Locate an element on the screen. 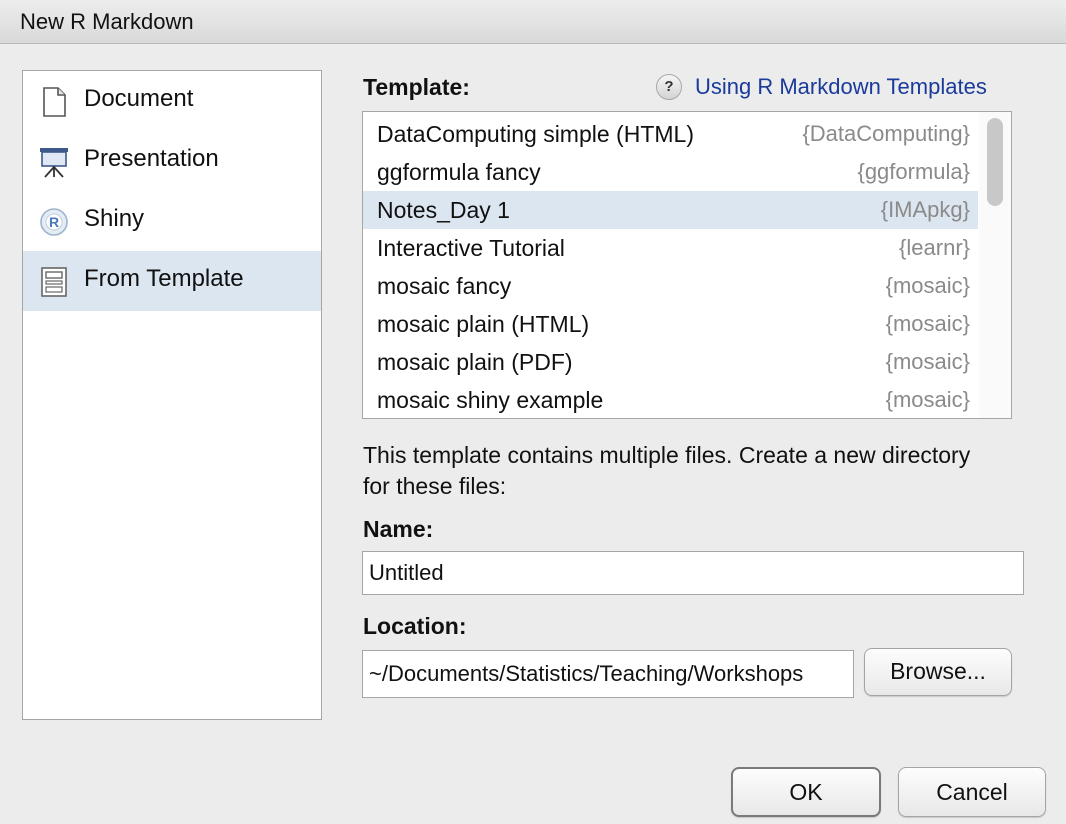  window-title: New R Markdown is located at coordinates (107, 21).